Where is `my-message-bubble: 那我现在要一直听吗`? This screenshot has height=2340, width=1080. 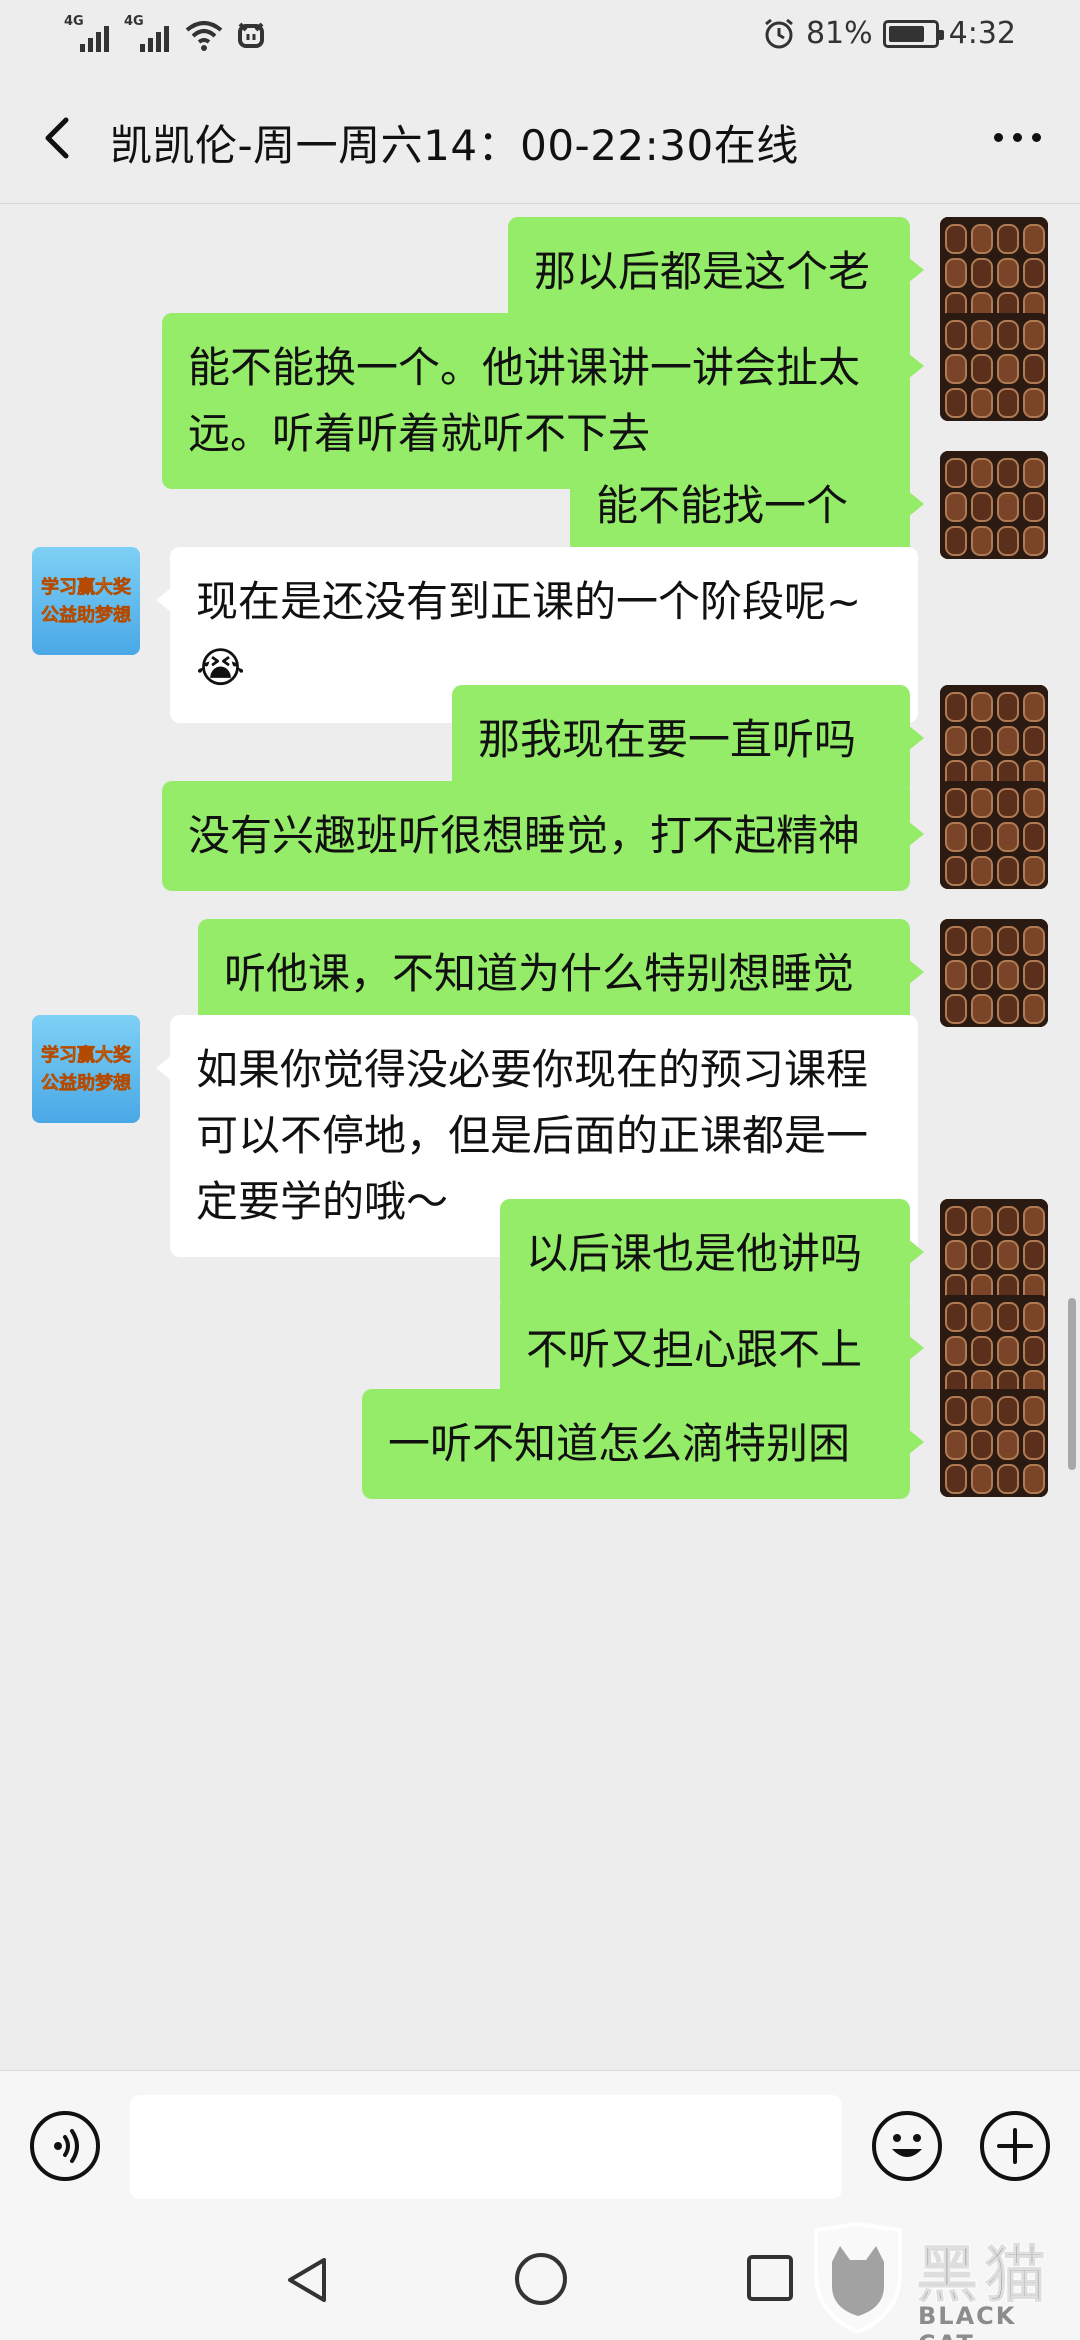 my-message-bubble: 那我现在要一直听吗 is located at coordinates (688, 740).